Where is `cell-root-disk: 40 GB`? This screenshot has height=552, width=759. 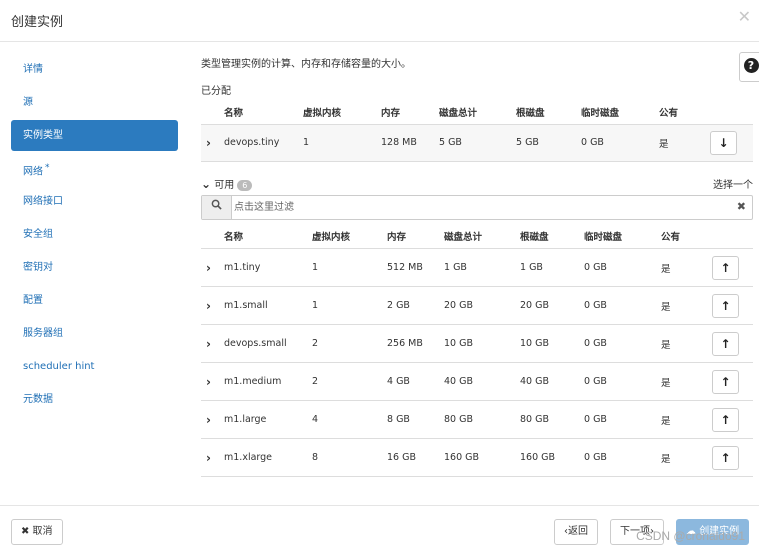 cell-root-disk: 40 GB is located at coordinates (552, 381).